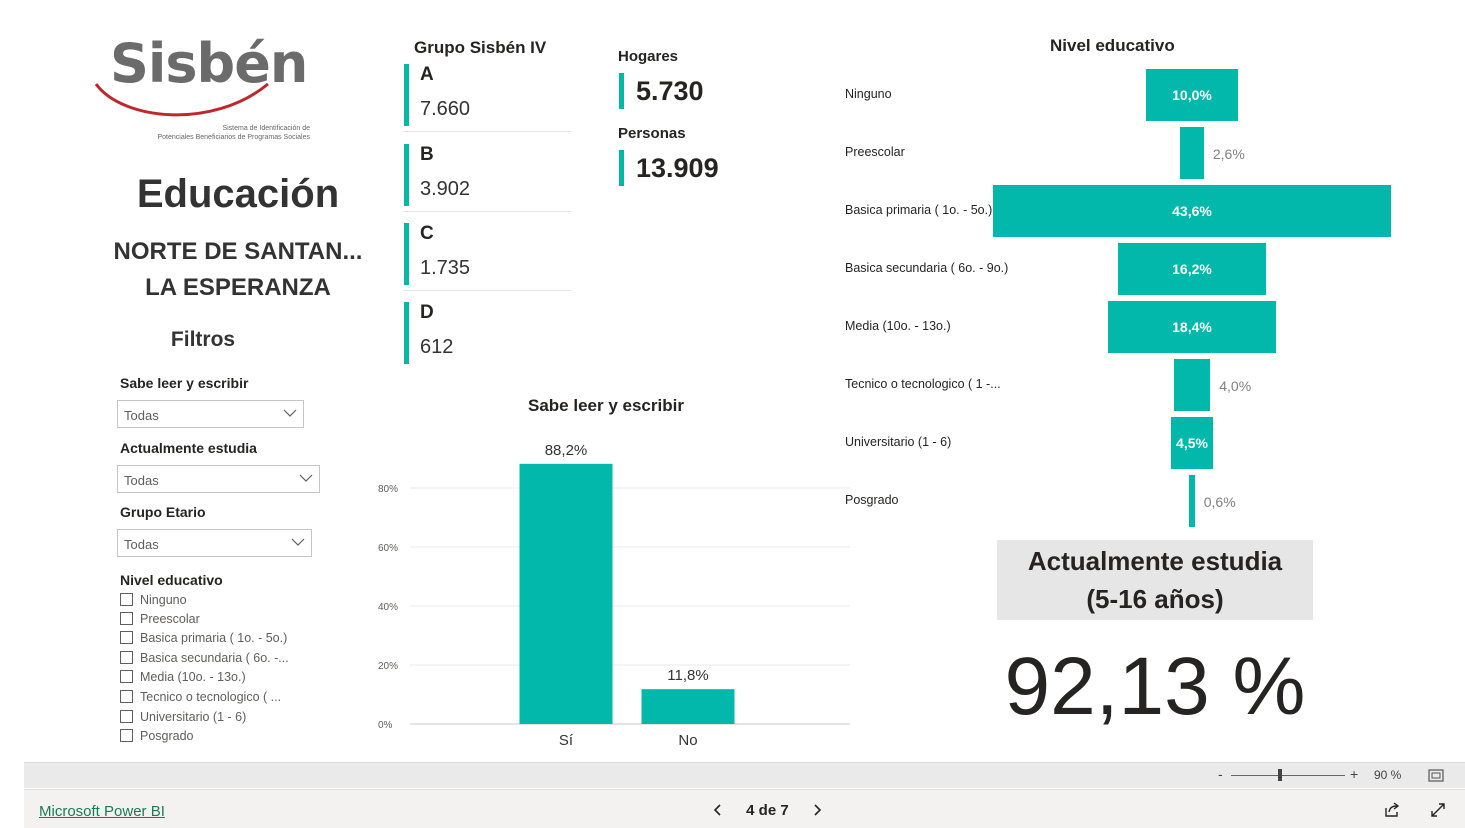 This screenshot has height=828, width=1465. Describe the element at coordinates (898, 442) in the screenshot. I see `funnel-category-label: Universitario (1 - 6)` at that location.